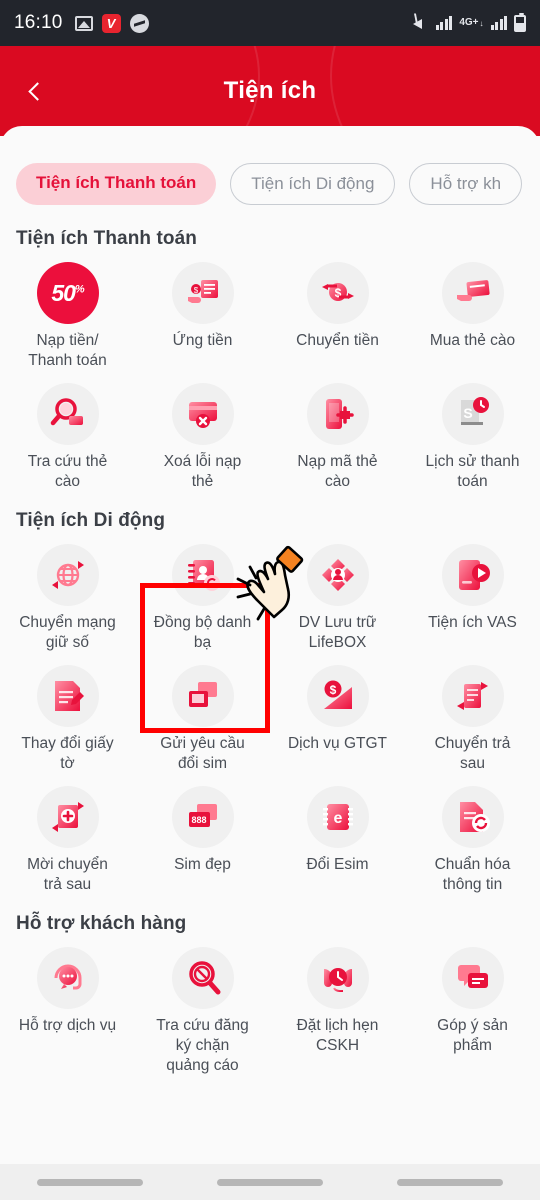 The image size is (540, 1200). Describe the element at coordinates (67, 874) in the screenshot. I see `utility-item-label: Mời chuyển trả sau` at that location.